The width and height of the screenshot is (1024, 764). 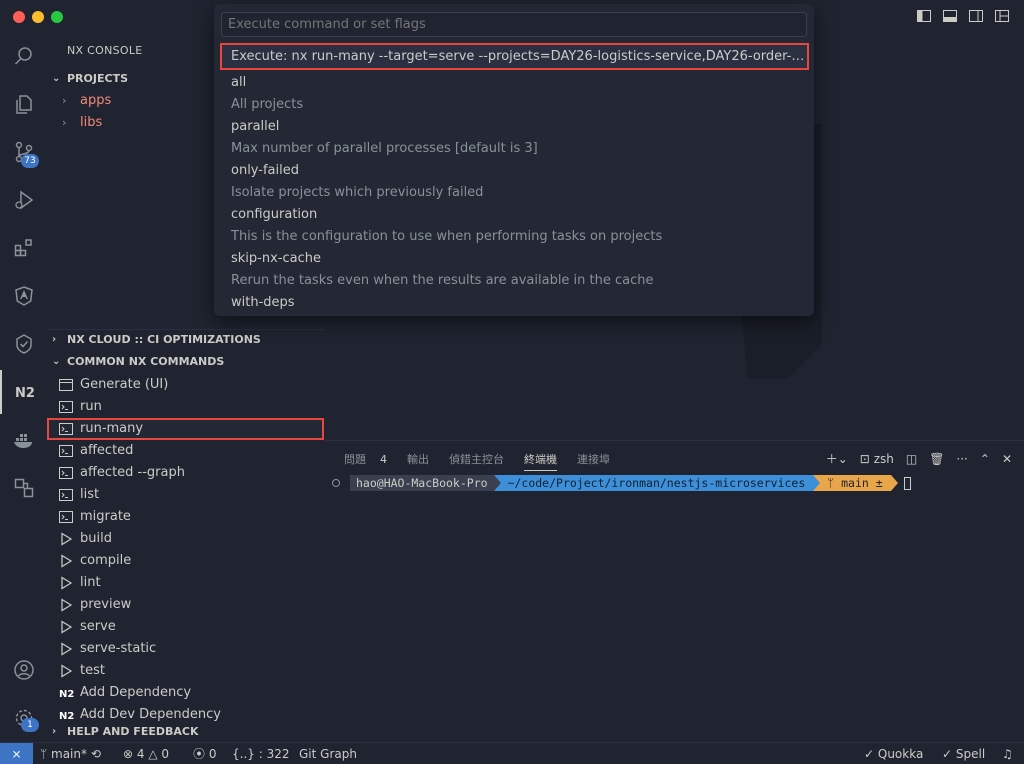 What do you see at coordinates (871, 754) in the screenshot?
I see `check-icon: ✓` at bounding box center [871, 754].